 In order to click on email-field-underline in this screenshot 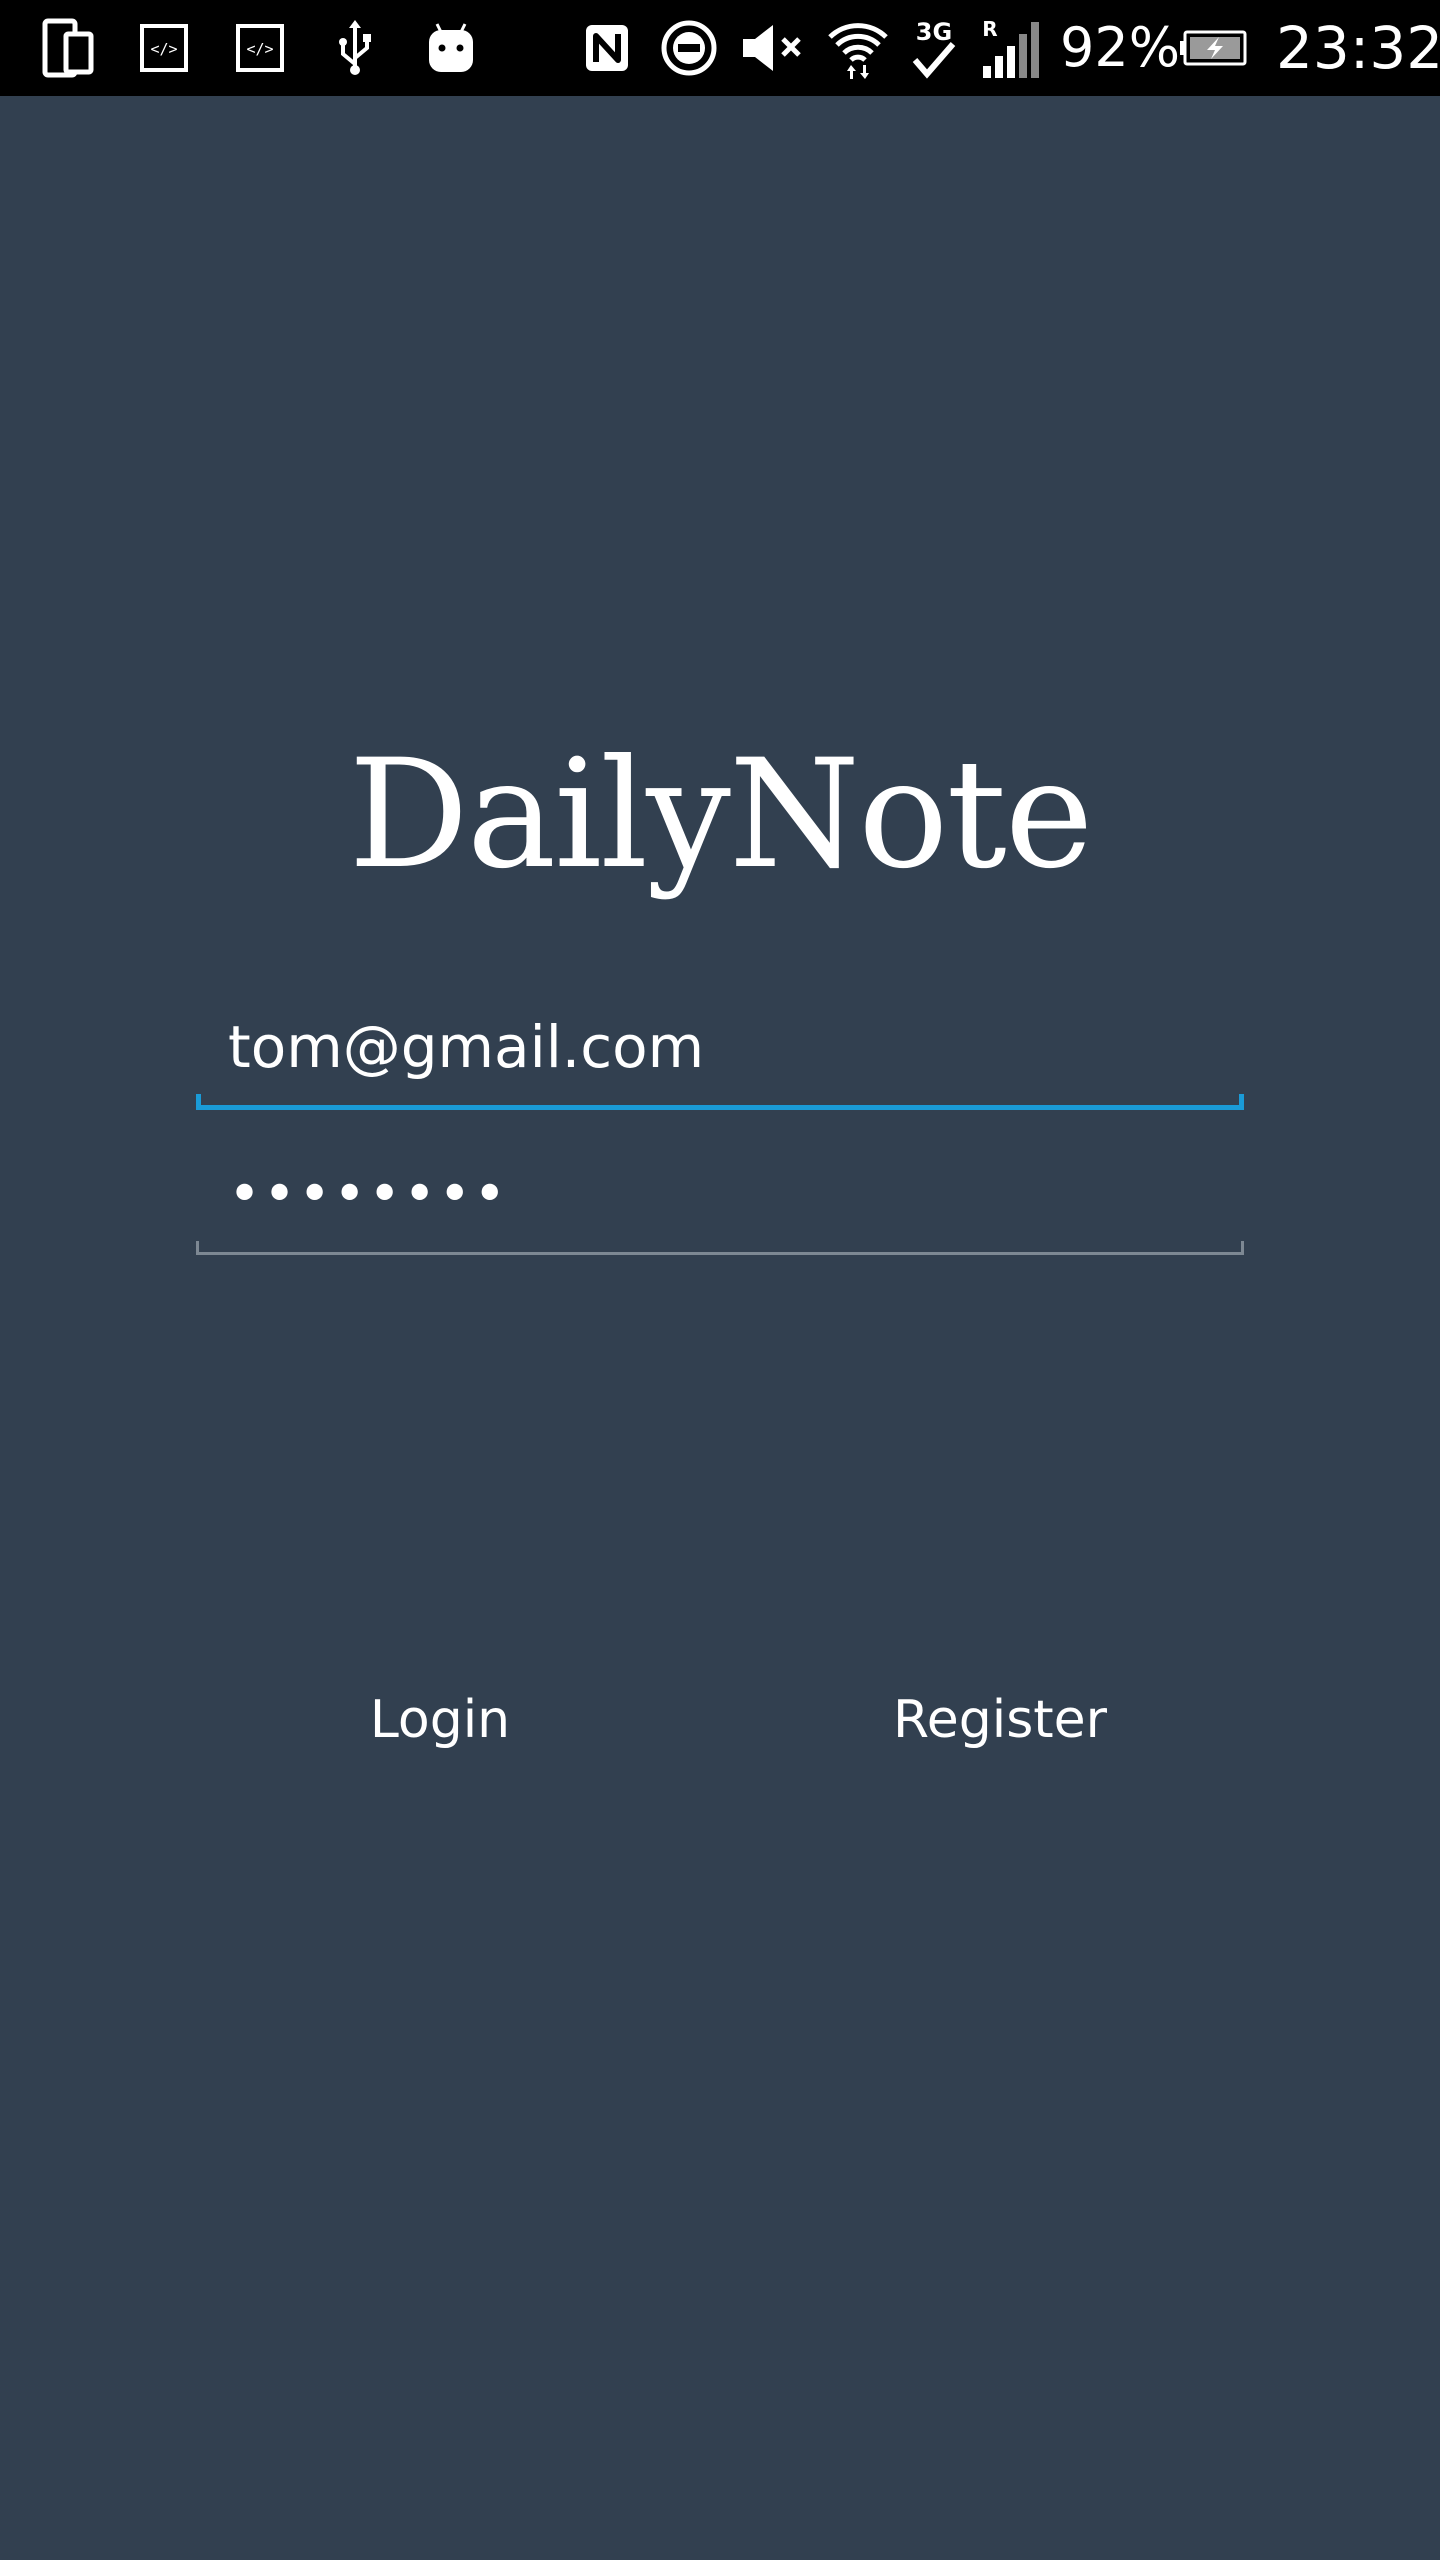, I will do `click(720, 1107)`.